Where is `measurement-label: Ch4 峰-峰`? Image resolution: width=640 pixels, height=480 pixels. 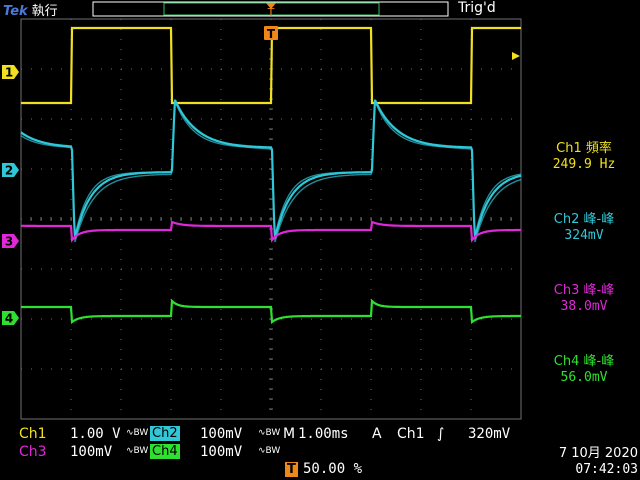
measurement-label: Ch4 峰-峰 is located at coordinates (584, 361).